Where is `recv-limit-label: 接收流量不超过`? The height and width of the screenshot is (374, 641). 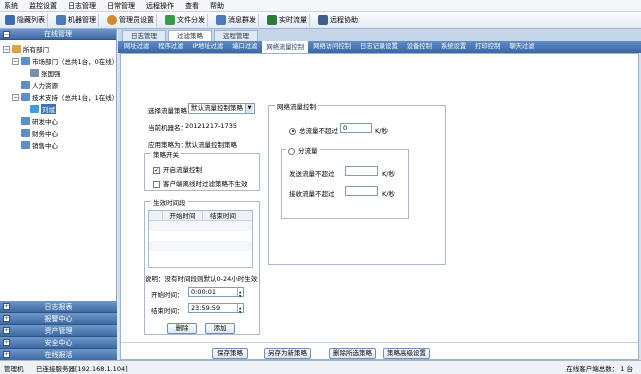 recv-limit-label: 接收流量不超过 is located at coordinates (312, 194).